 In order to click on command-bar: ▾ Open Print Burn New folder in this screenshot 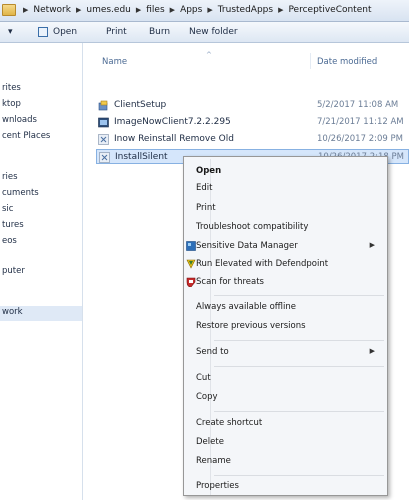, I will do `click(204, 32)`.